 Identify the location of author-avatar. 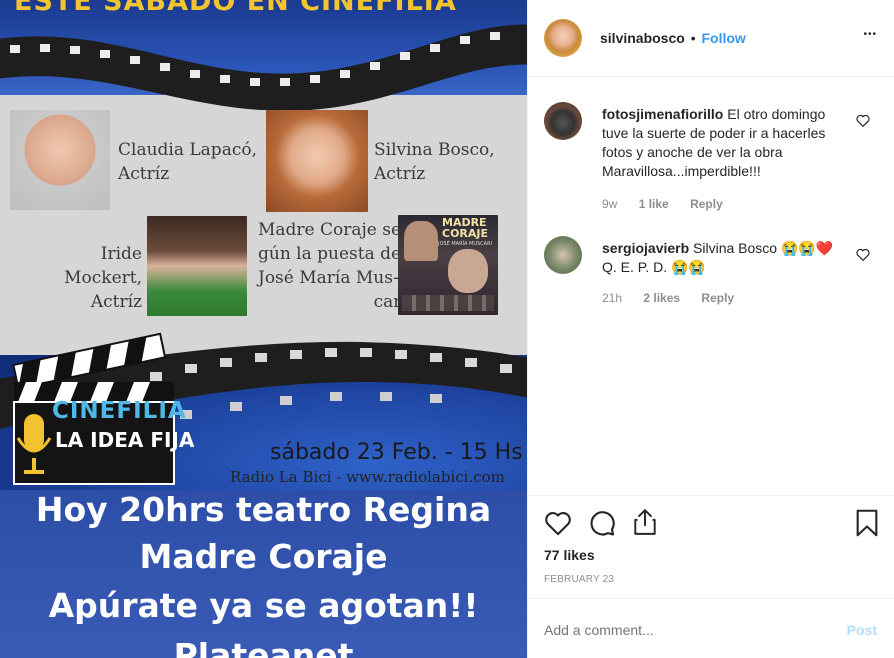
(563, 38).